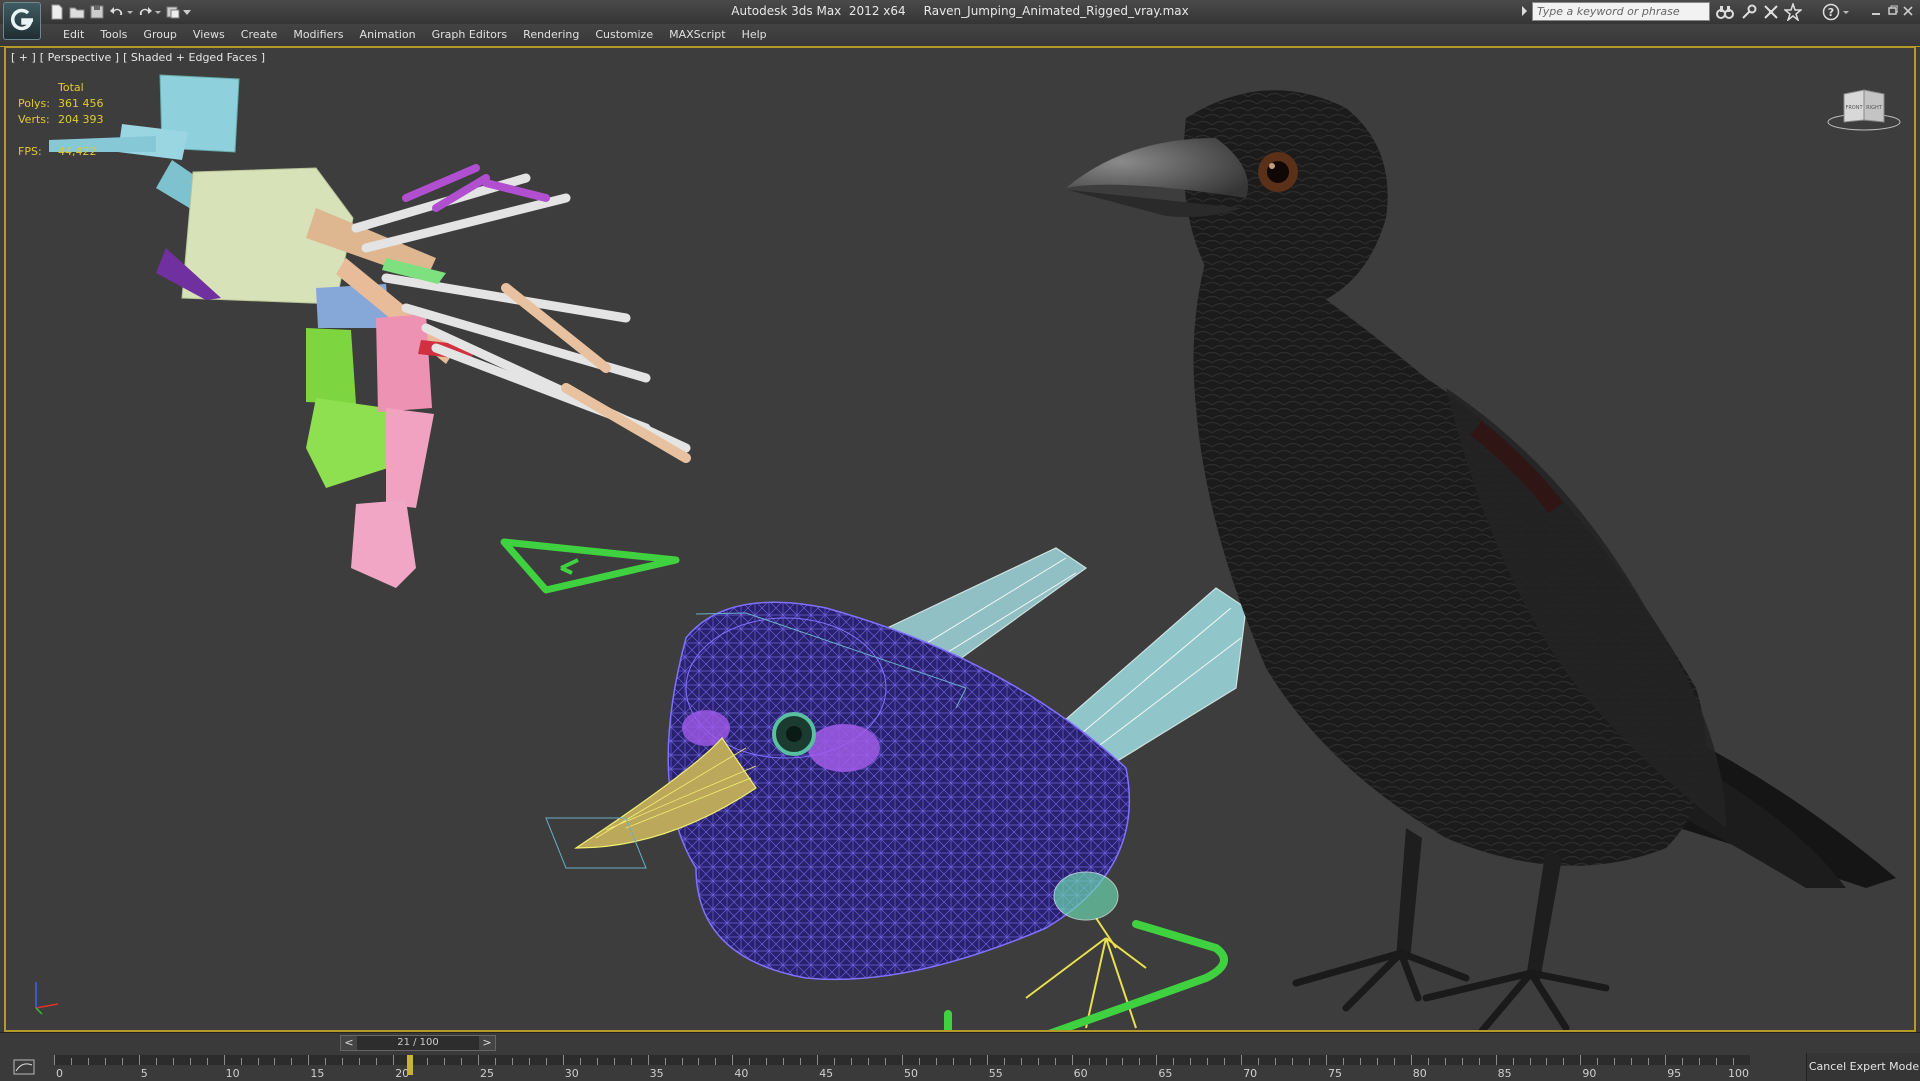  I want to click on track-tick-label: 70, so click(1250, 1073).